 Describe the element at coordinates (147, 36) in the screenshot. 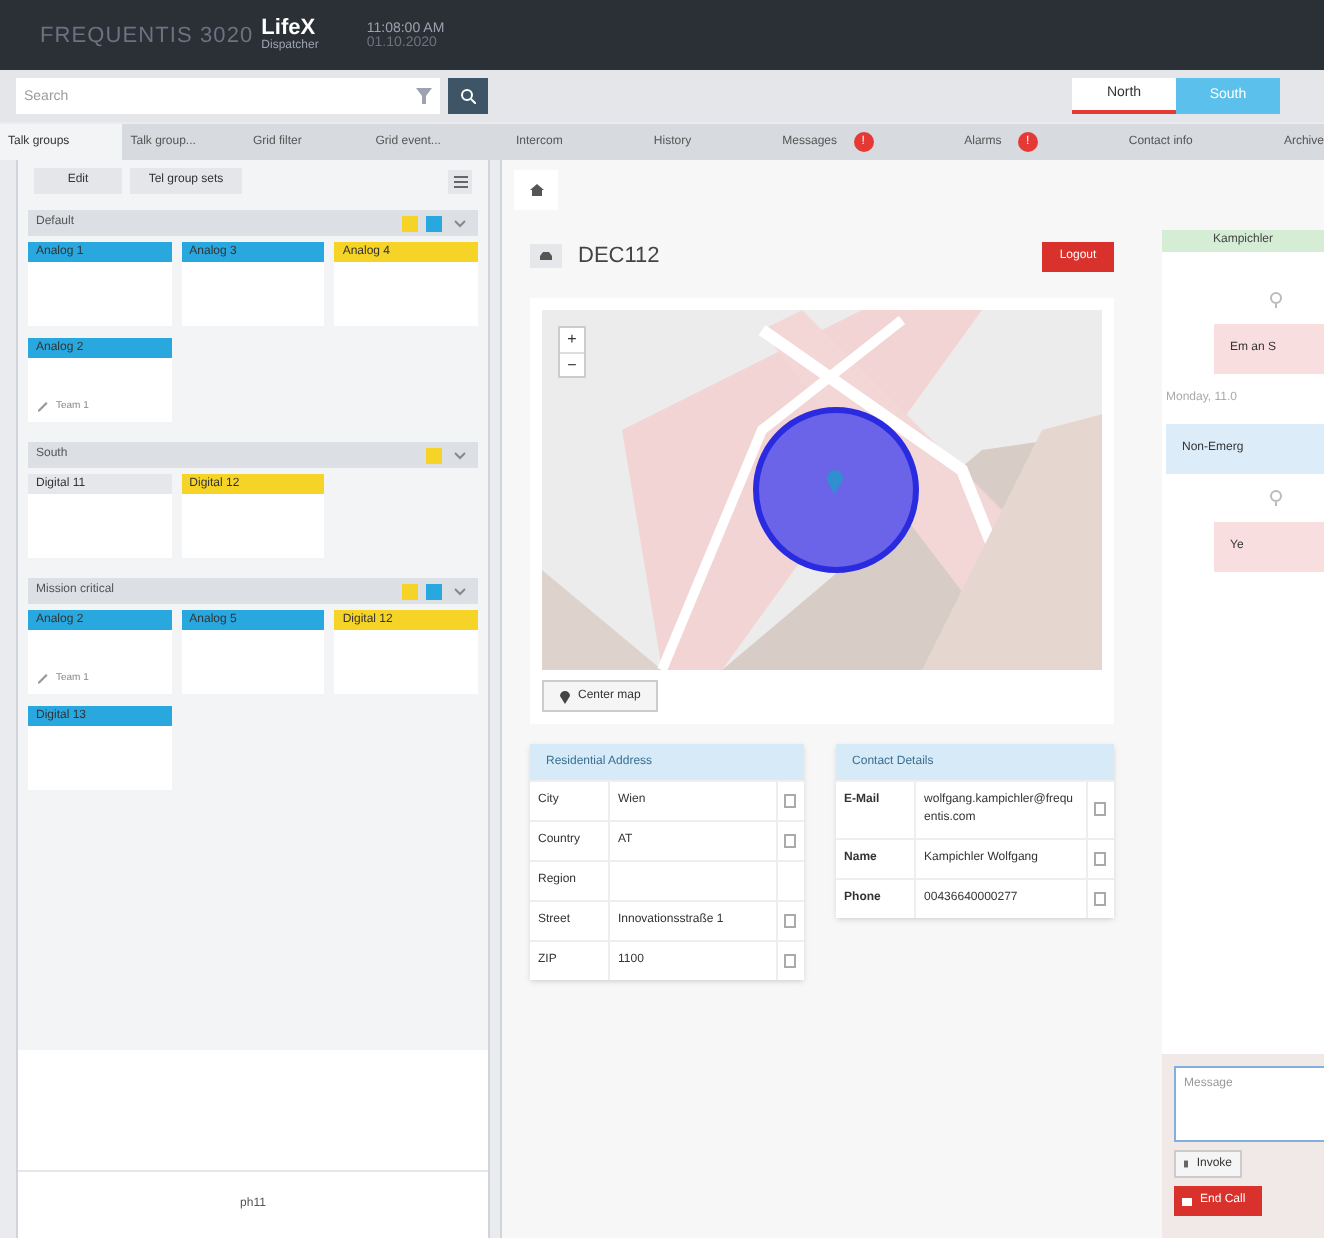

I see `brand-name: FREQUENTIS 3020` at that location.